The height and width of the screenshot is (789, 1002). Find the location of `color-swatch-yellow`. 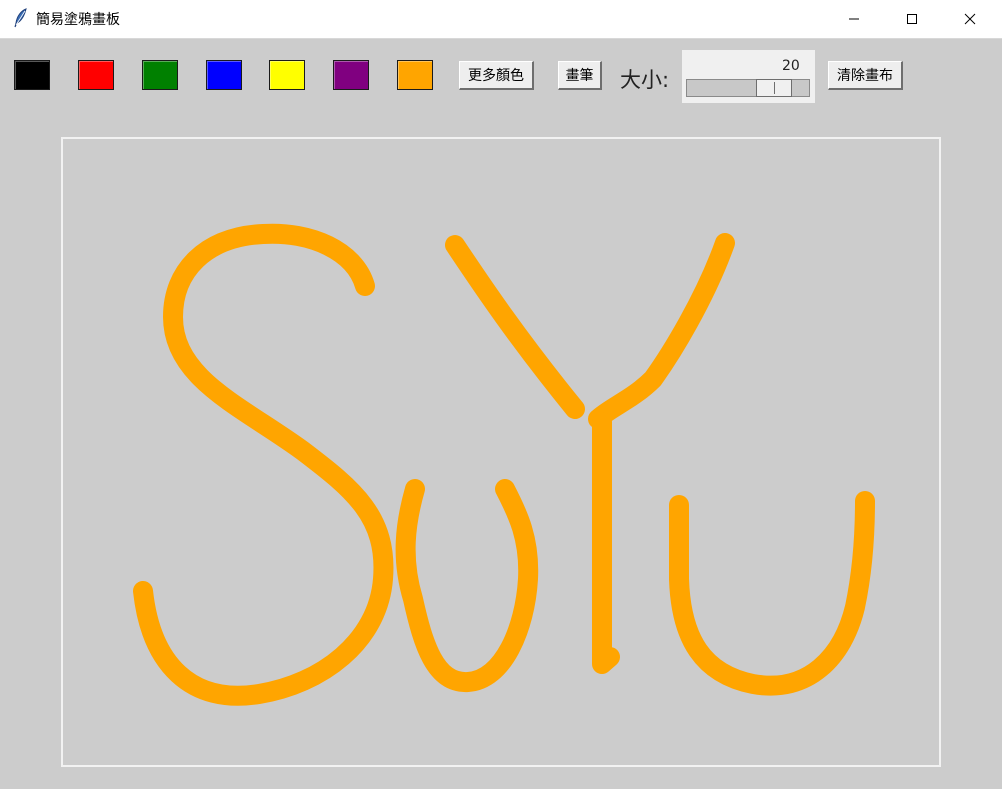

color-swatch-yellow is located at coordinates (287, 75).